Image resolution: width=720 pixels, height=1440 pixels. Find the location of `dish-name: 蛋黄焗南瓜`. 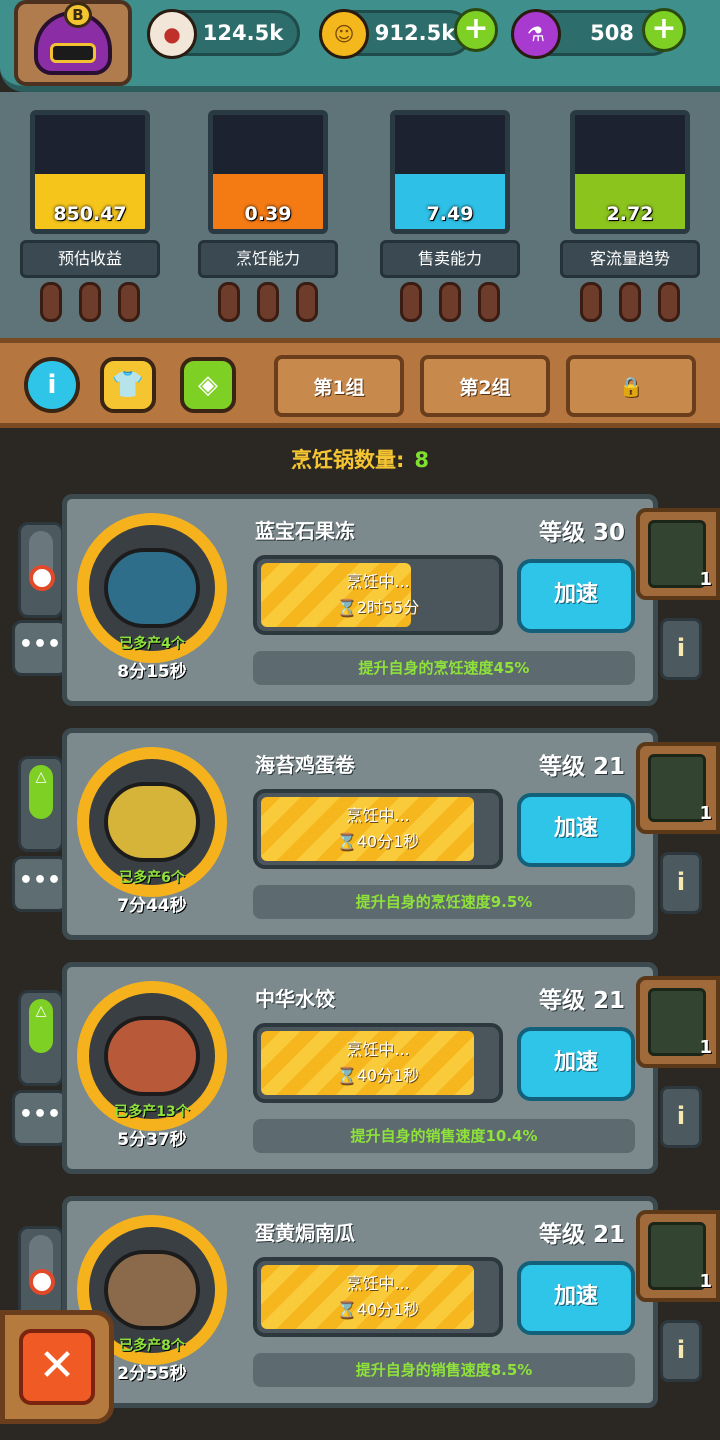

dish-name: 蛋黄焗南瓜 is located at coordinates (305, 1233).